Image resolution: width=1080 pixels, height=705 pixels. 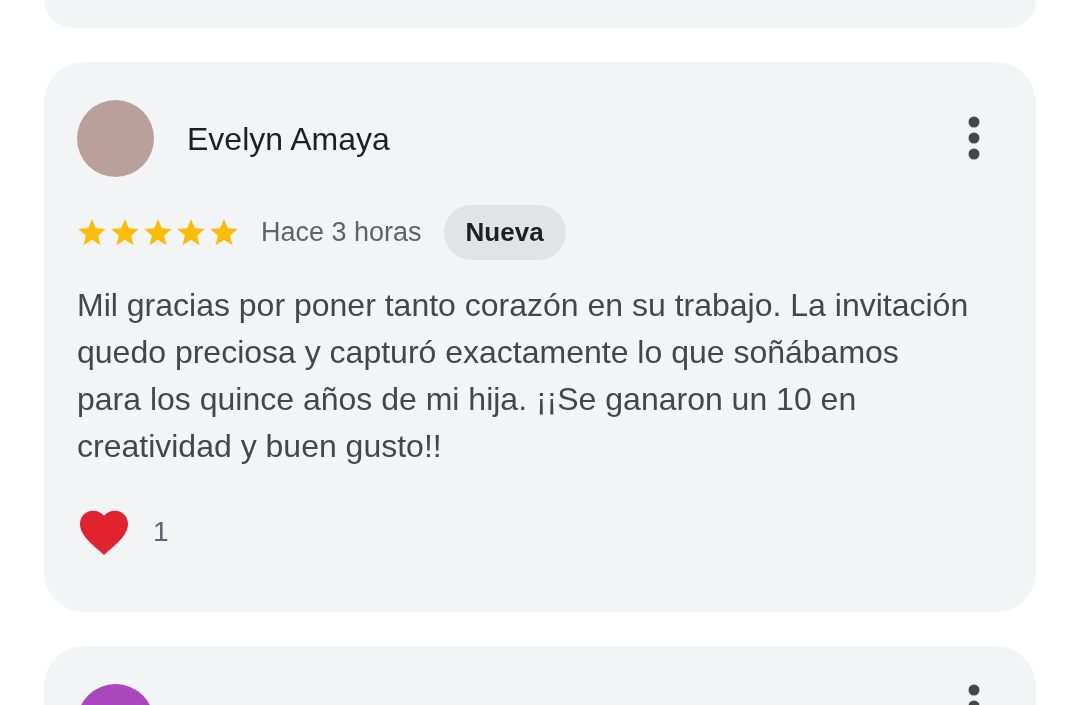 What do you see at coordinates (161, 532) in the screenshot?
I see `reaction-count: 1` at bounding box center [161, 532].